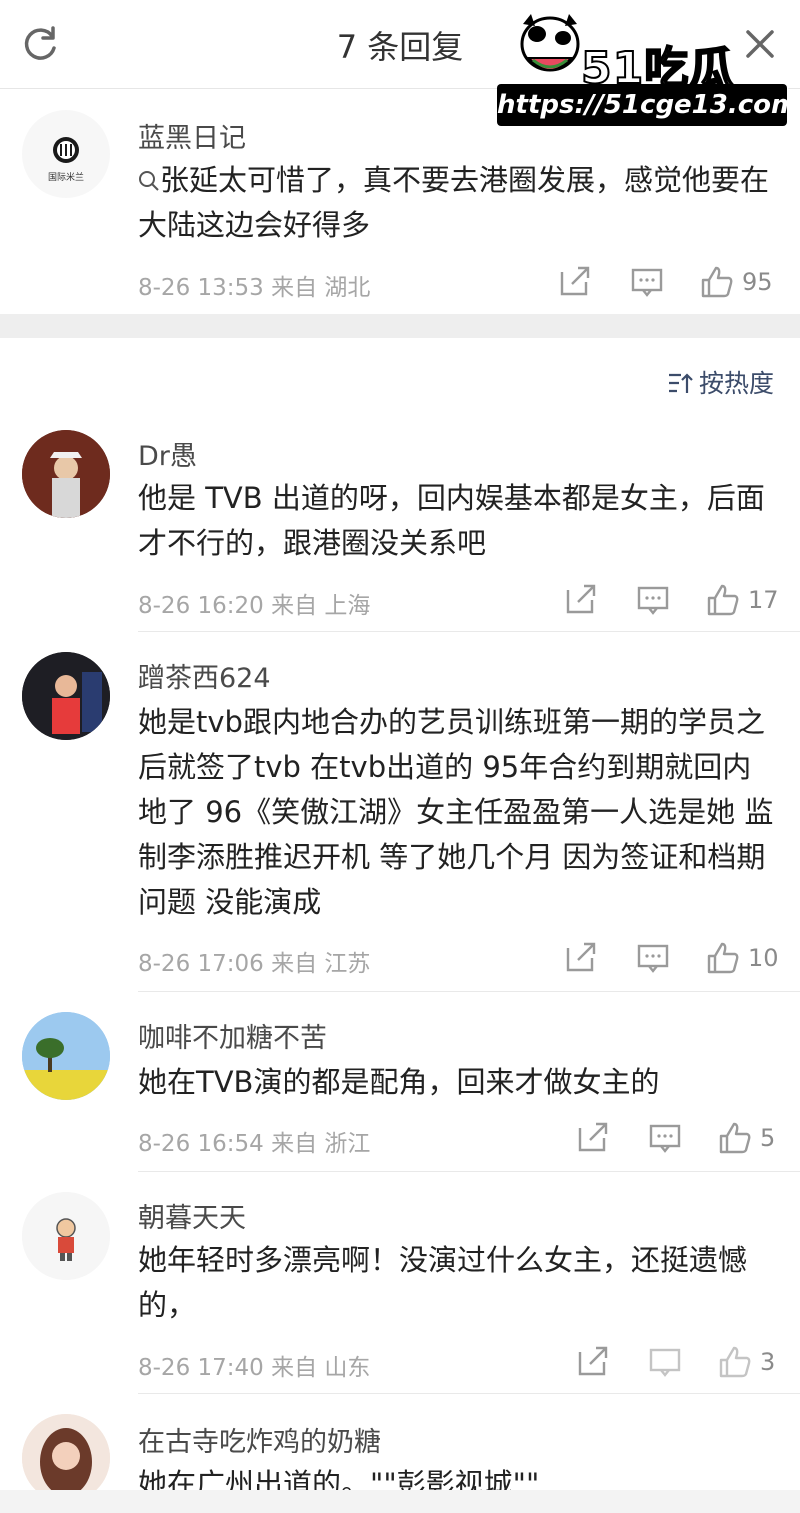  I want to click on sort-toggle: 按热度, so click(720, 382).